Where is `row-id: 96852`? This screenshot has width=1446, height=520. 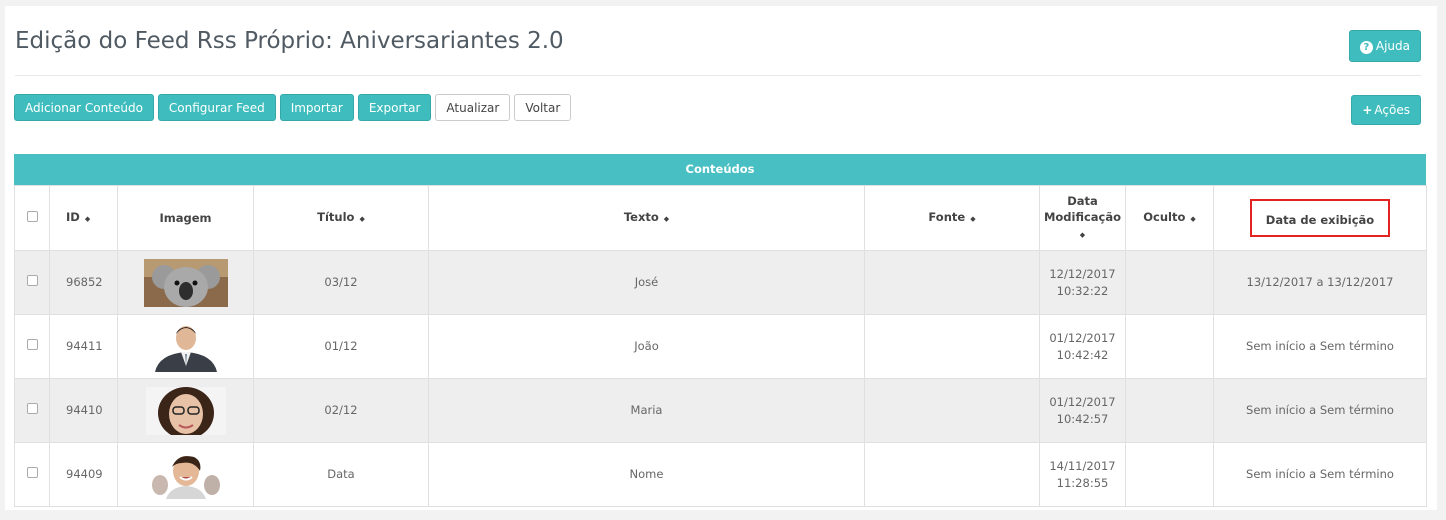 row-id: 96852 is located at coordinates (83, 282).